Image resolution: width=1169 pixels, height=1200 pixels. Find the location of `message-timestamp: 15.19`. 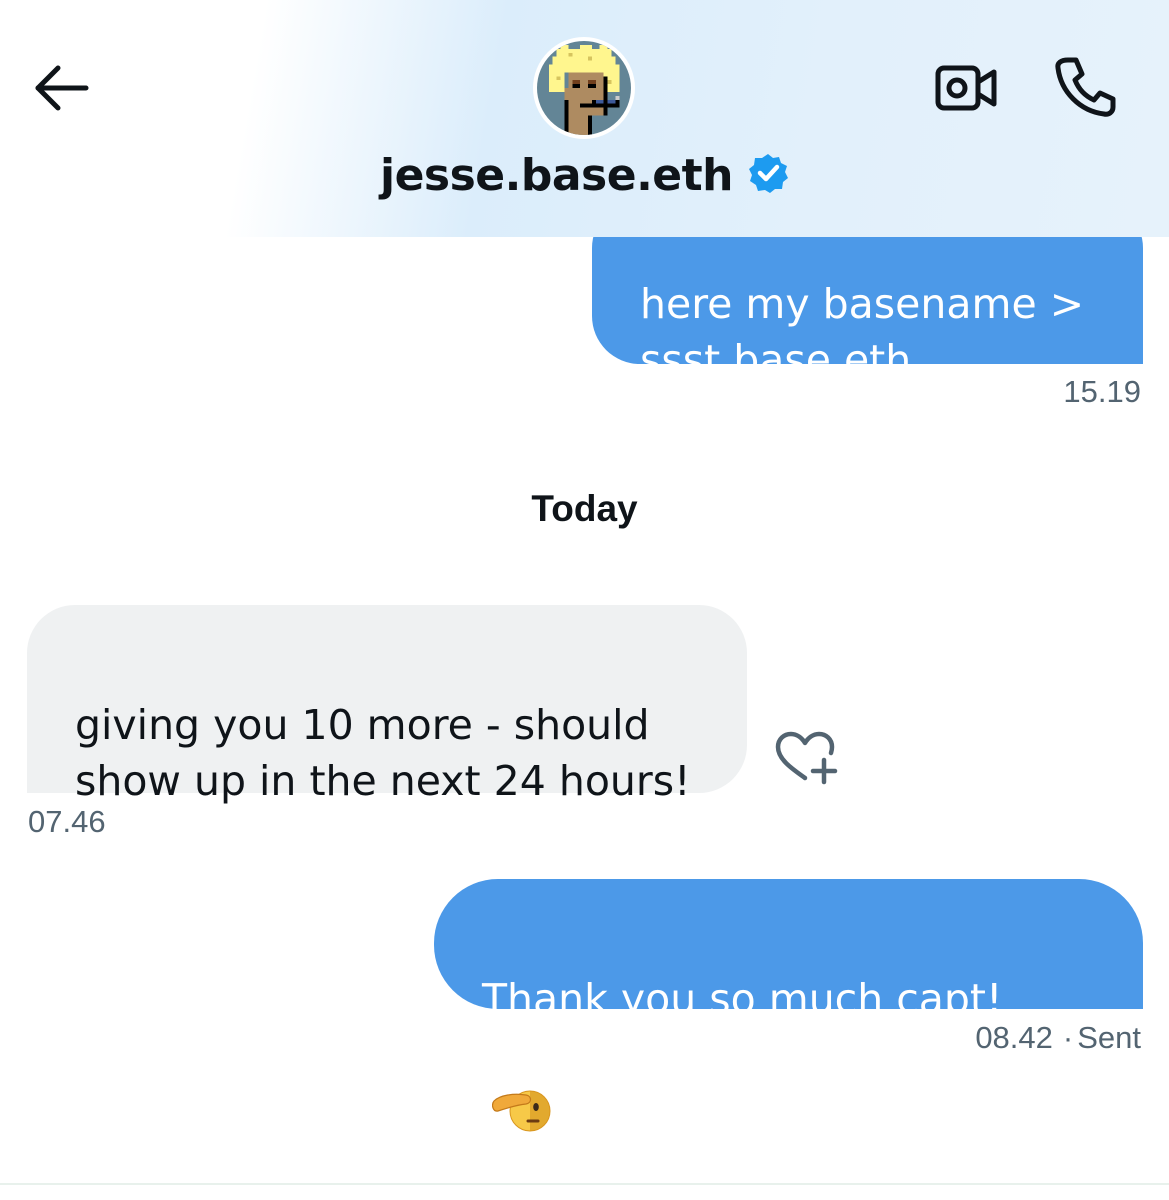

message-timestamp: 15.19 is located at coordinates (1102, 391).